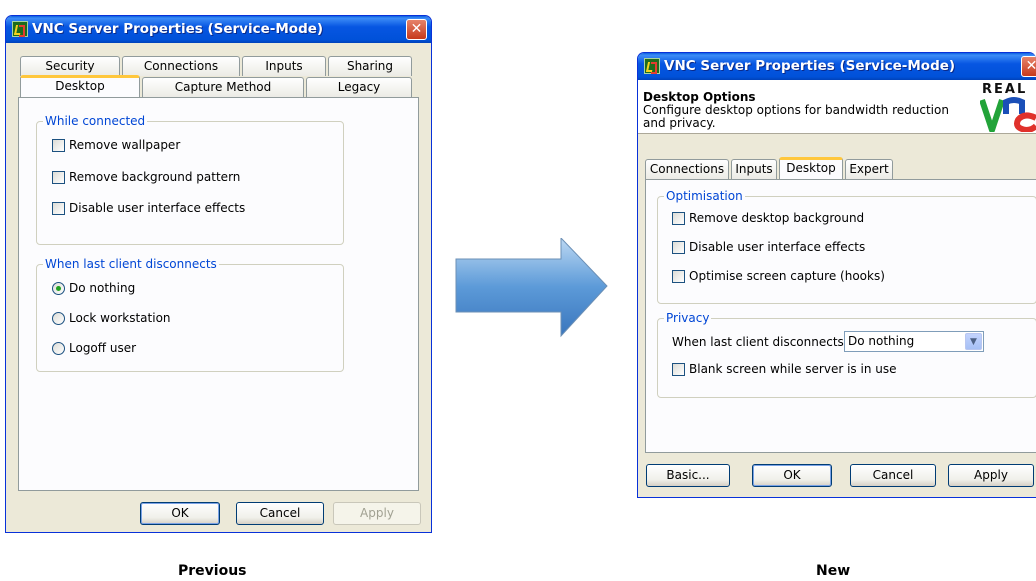  What do you see at coordinates (777, 218) in the screenshot?
I see `checkbox-label: Remove desktop background` at bounding box center [777, 218].